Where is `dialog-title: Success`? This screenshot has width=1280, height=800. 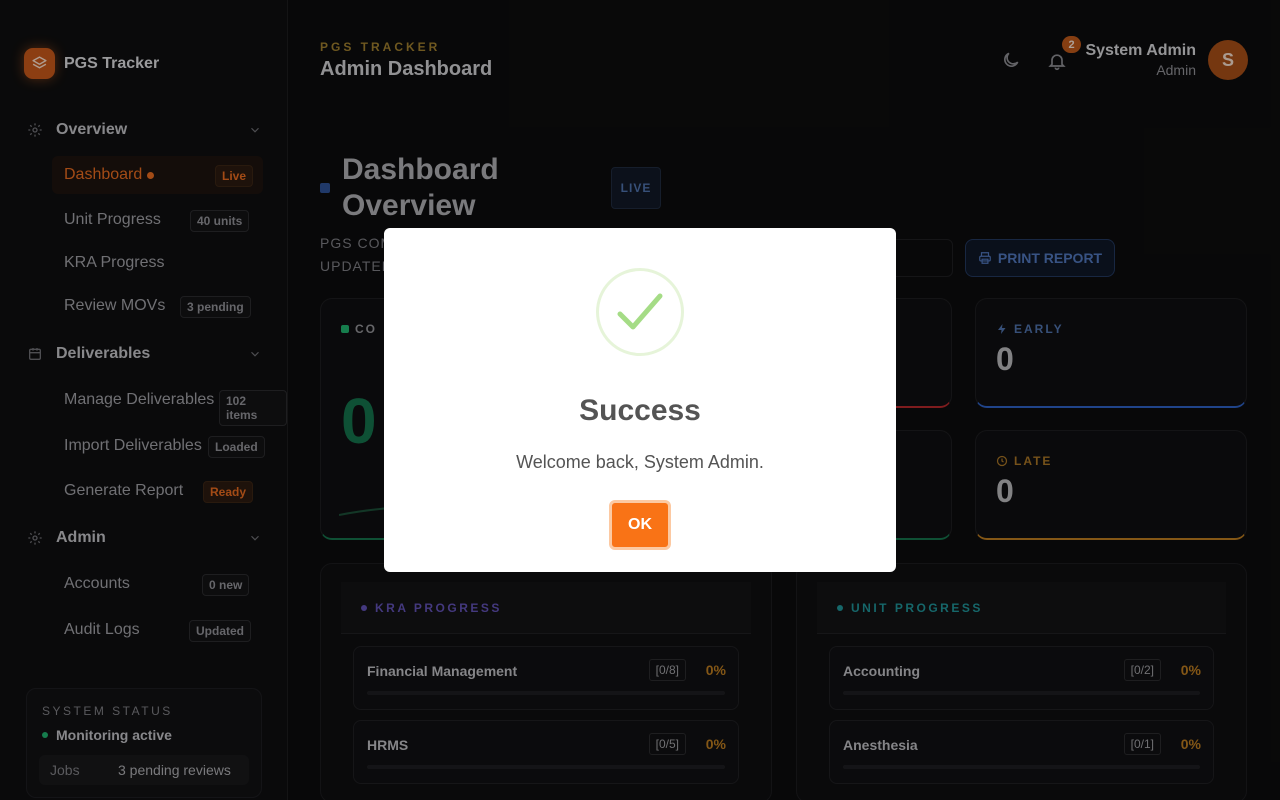 dialog-title: Success is located at coordinates (640, 410).